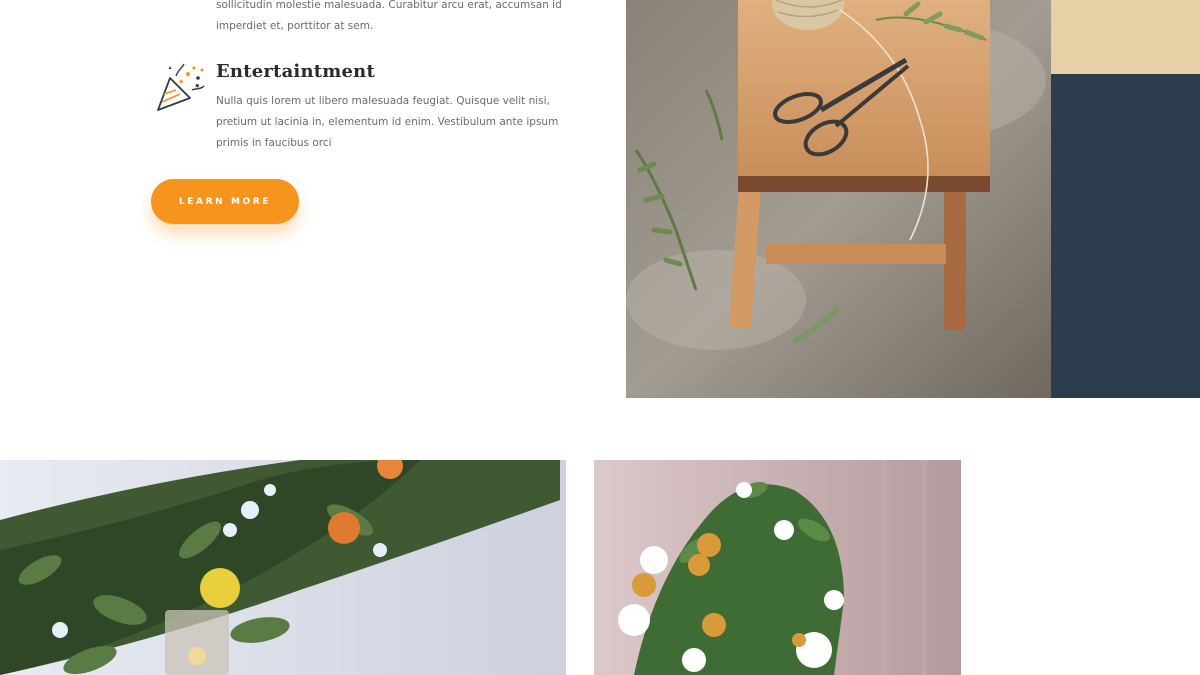 The image size is (1200, 675). I want to click on party-popper-icon, so click(181, 87).